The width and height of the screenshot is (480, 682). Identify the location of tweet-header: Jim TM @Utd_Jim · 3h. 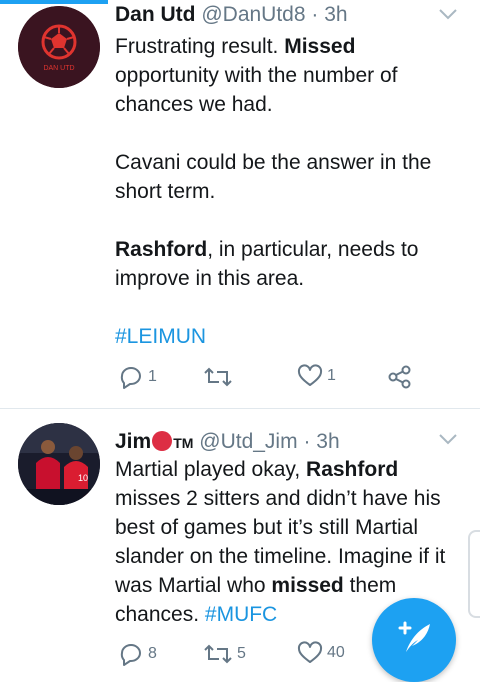
(227, 442).